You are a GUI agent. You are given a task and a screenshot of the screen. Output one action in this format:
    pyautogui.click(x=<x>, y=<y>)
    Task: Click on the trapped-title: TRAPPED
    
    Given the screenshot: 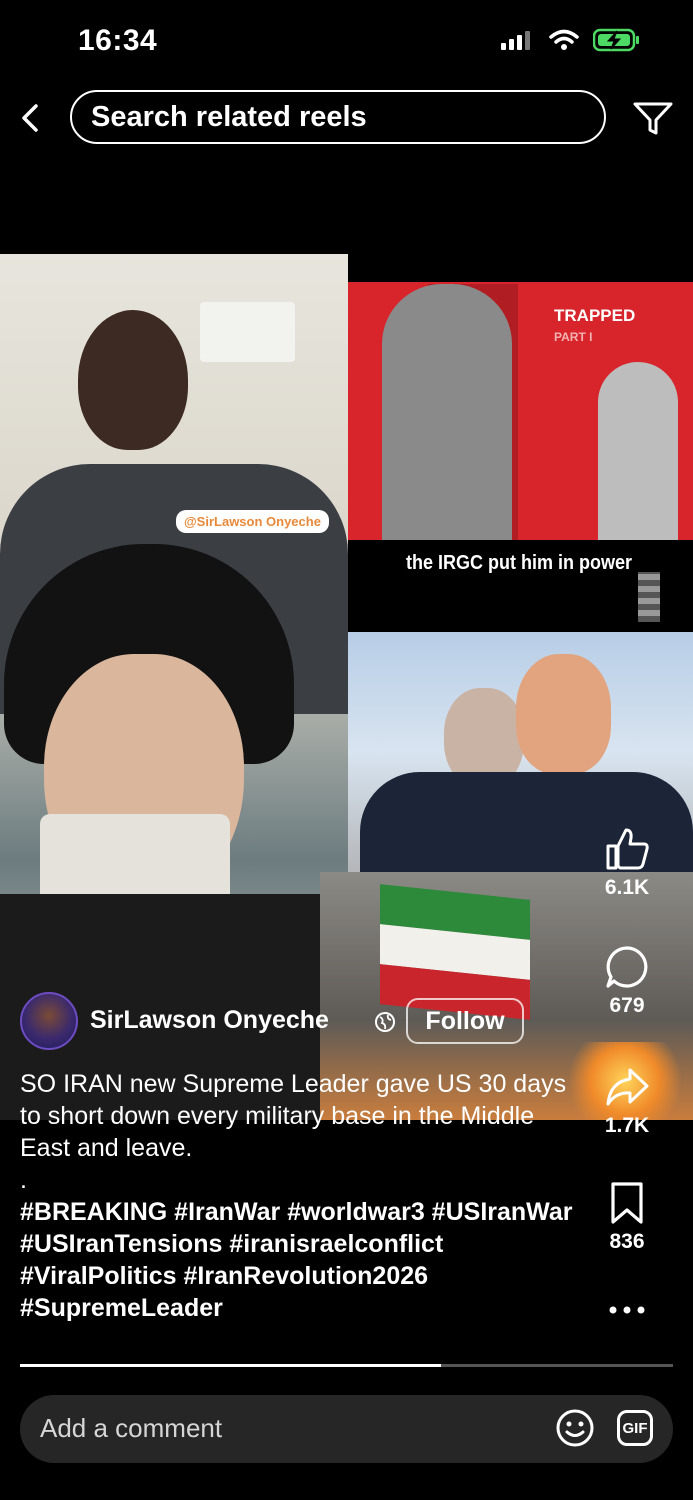 What is the action you would take?
    pyautogui.click(x=595, y=315)
    